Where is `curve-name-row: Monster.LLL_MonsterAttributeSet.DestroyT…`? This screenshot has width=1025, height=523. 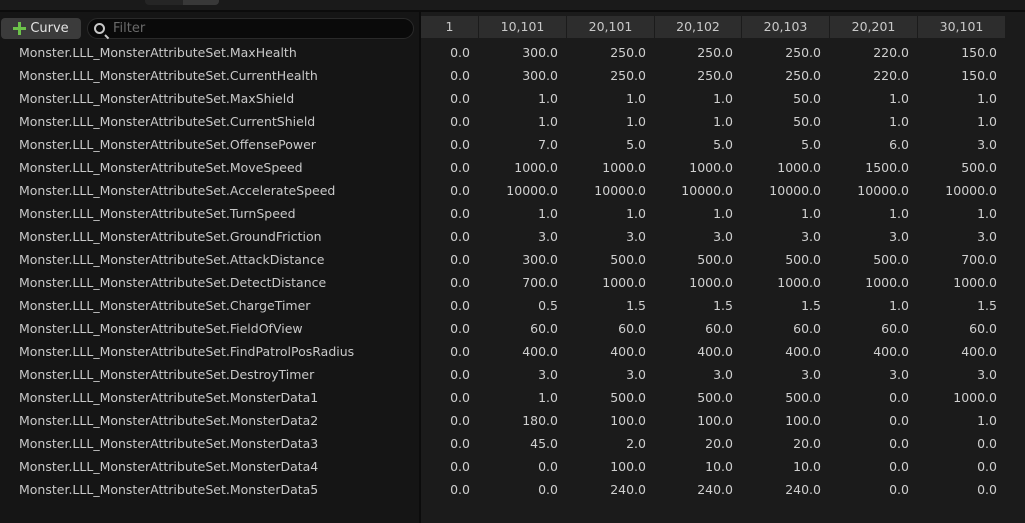 curve-name-row: Monster.LLL_MonsterAttributeSet.DestroyT… is located at coordinates (209, 374).